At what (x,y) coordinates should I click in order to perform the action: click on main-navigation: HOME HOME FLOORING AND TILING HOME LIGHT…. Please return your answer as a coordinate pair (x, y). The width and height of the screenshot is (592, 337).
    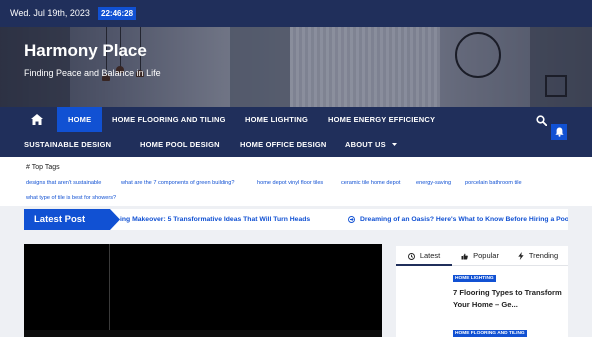
    Looking at the image, I should click on (296, 132).